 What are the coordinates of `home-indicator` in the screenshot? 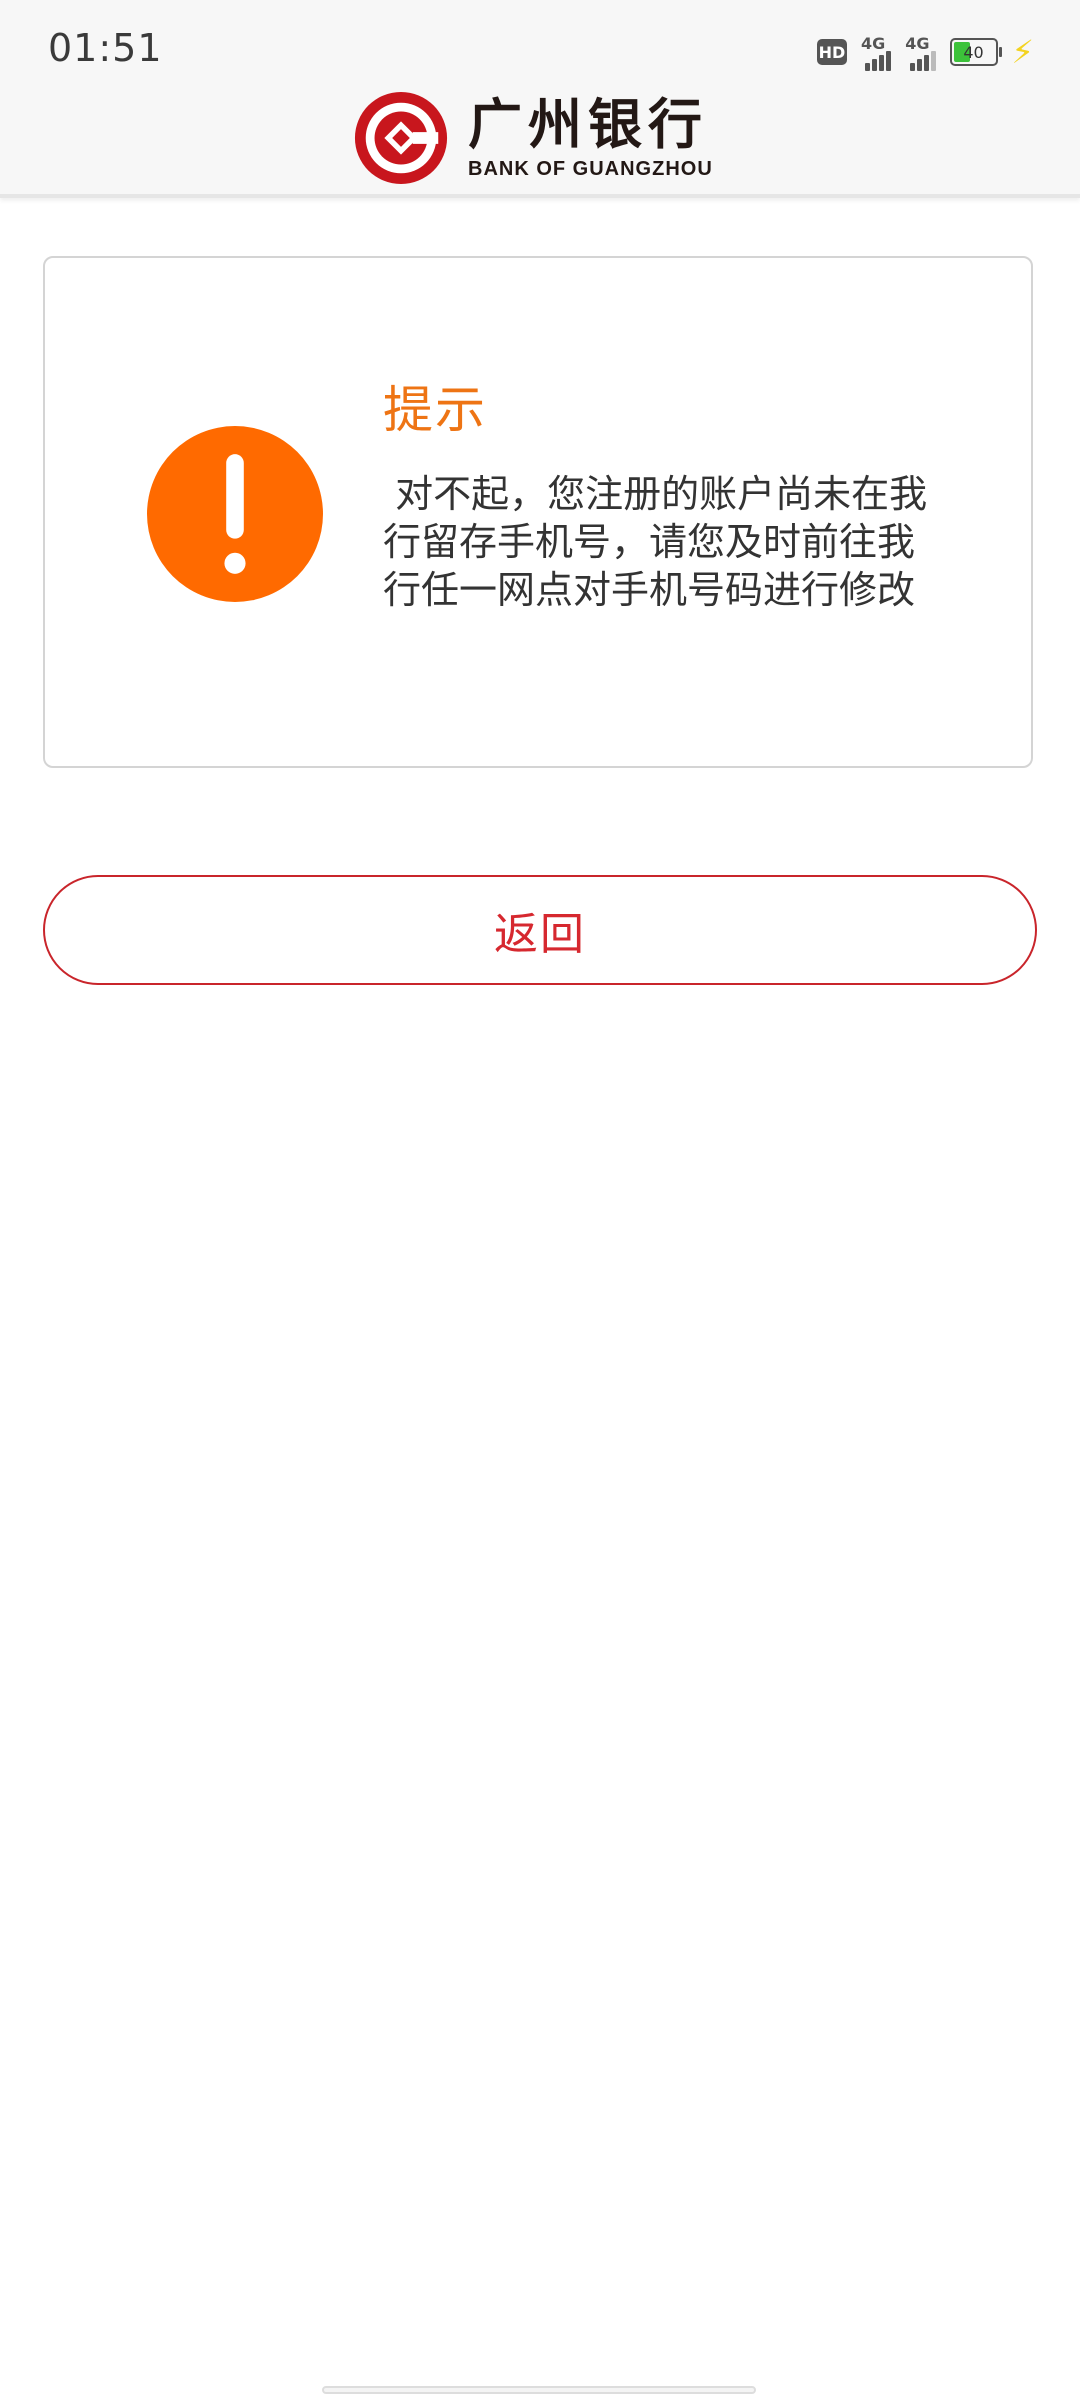 It's located at (539, 2390).